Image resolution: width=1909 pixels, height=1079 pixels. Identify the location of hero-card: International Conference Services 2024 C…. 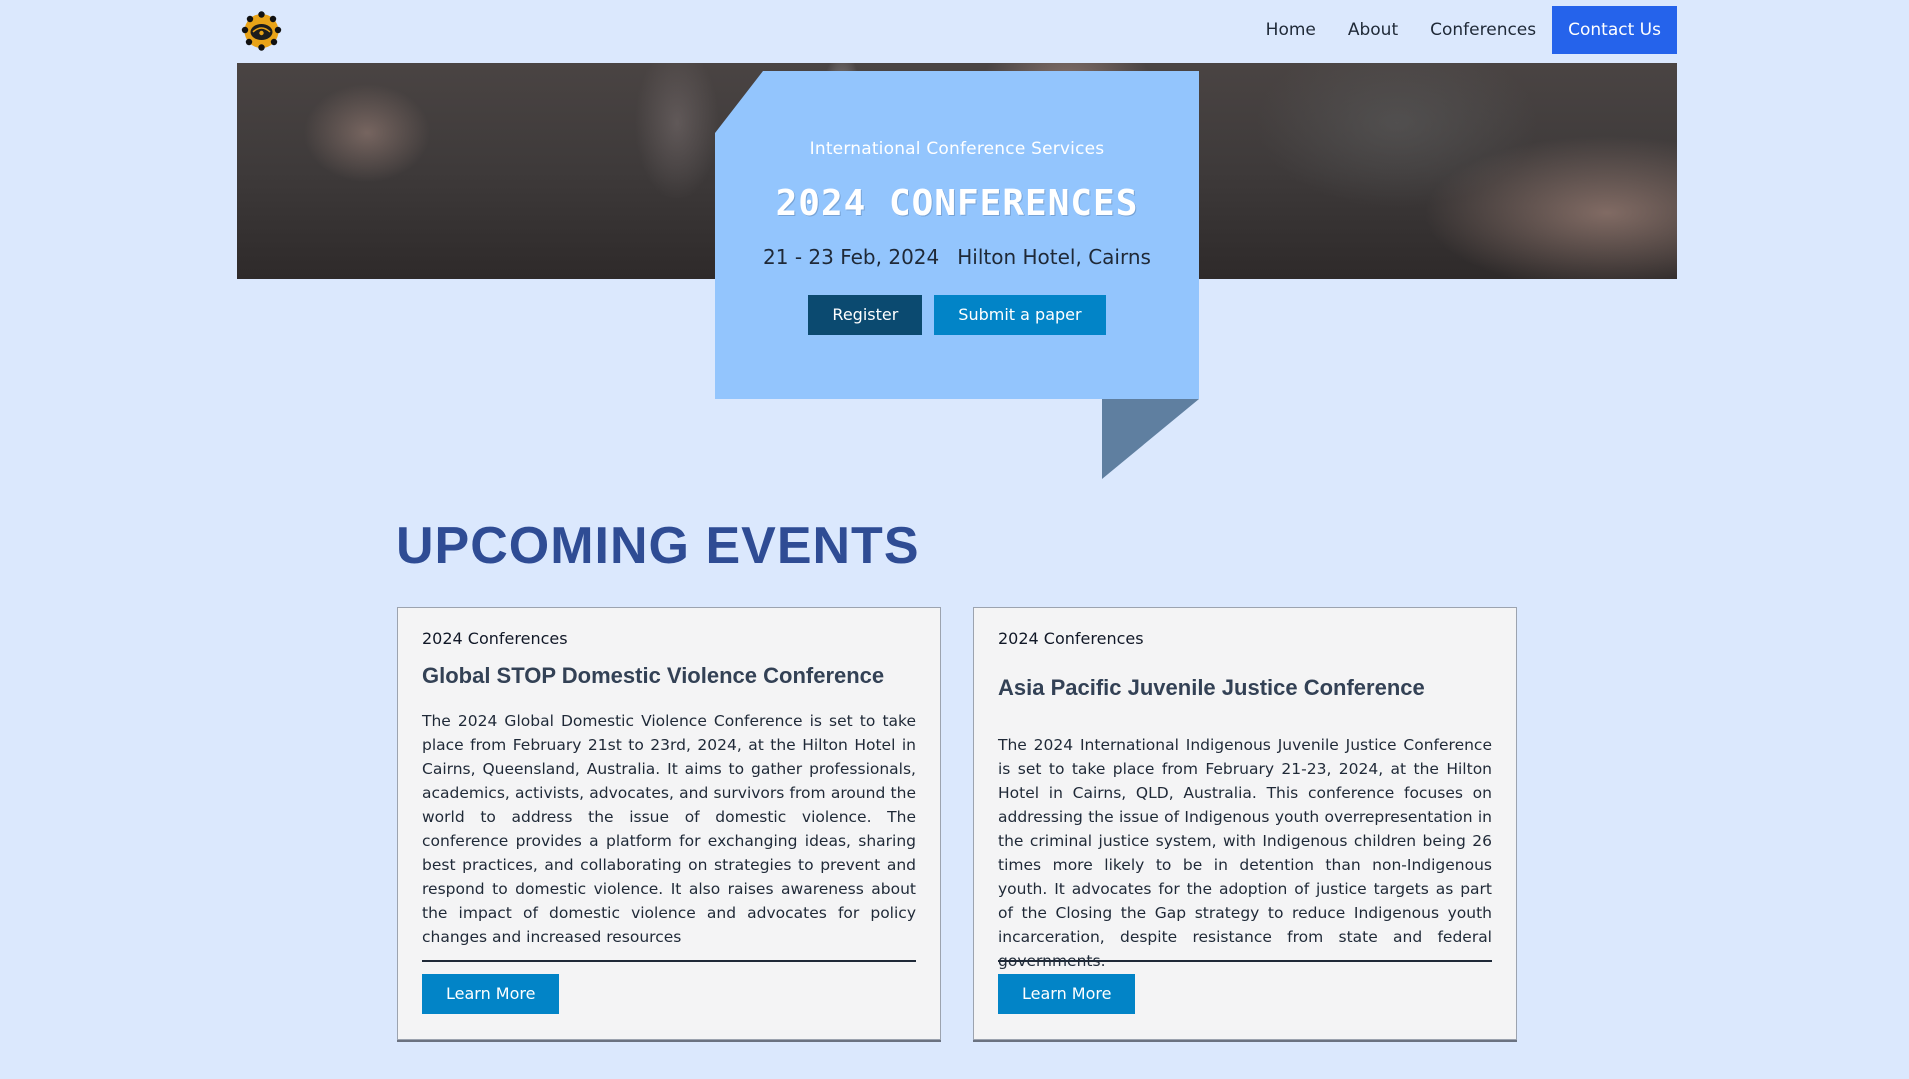
(957, 235).